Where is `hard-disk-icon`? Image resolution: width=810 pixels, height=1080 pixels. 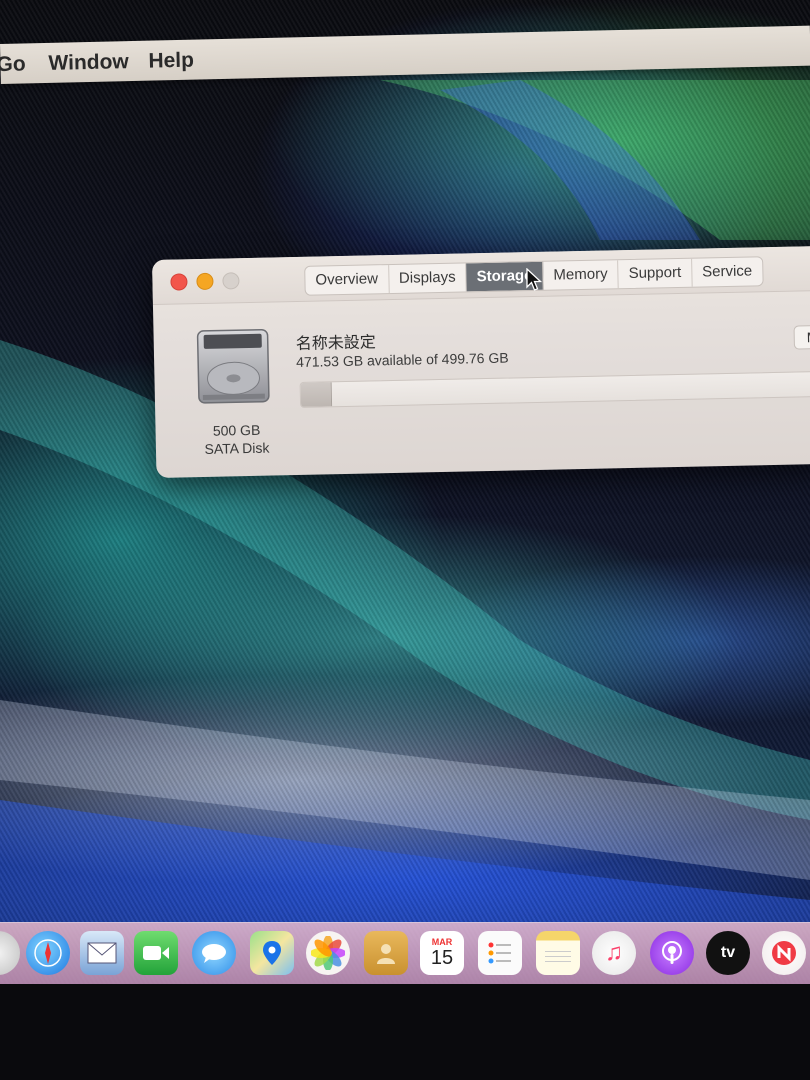 hard-disk-icon is located at coordinates (233, 366).